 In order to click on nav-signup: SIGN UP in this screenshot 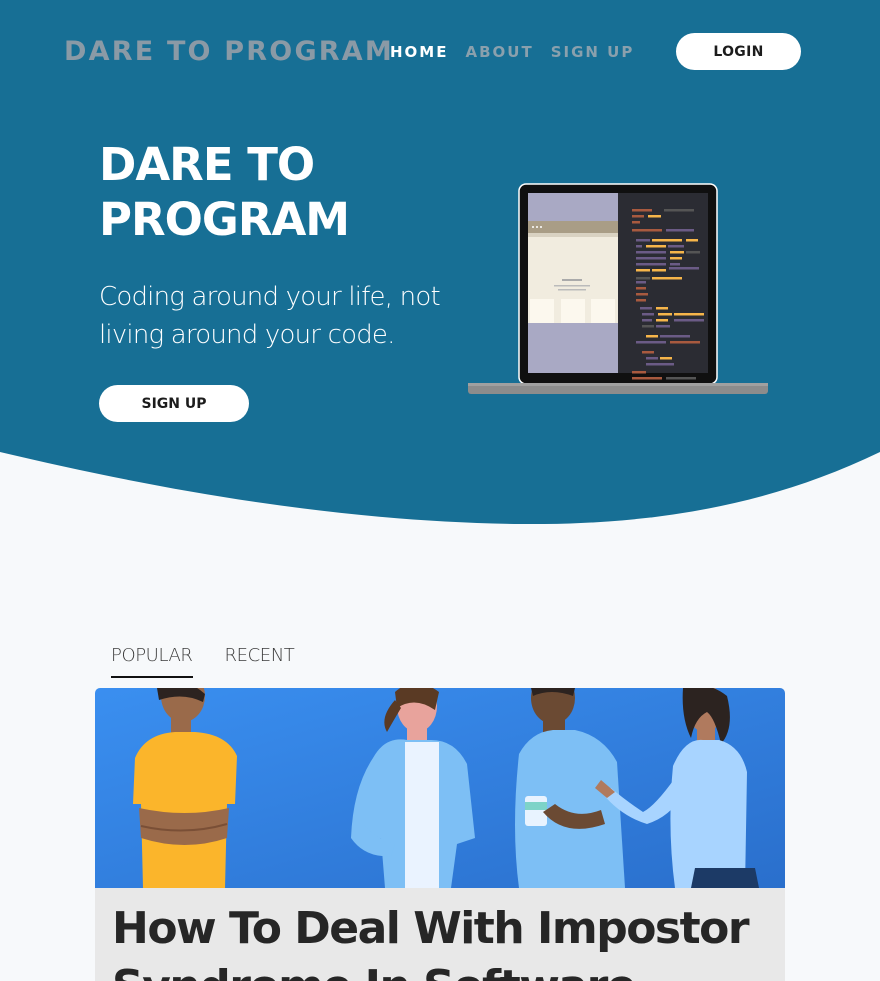, I will do `click(593, 52)`.